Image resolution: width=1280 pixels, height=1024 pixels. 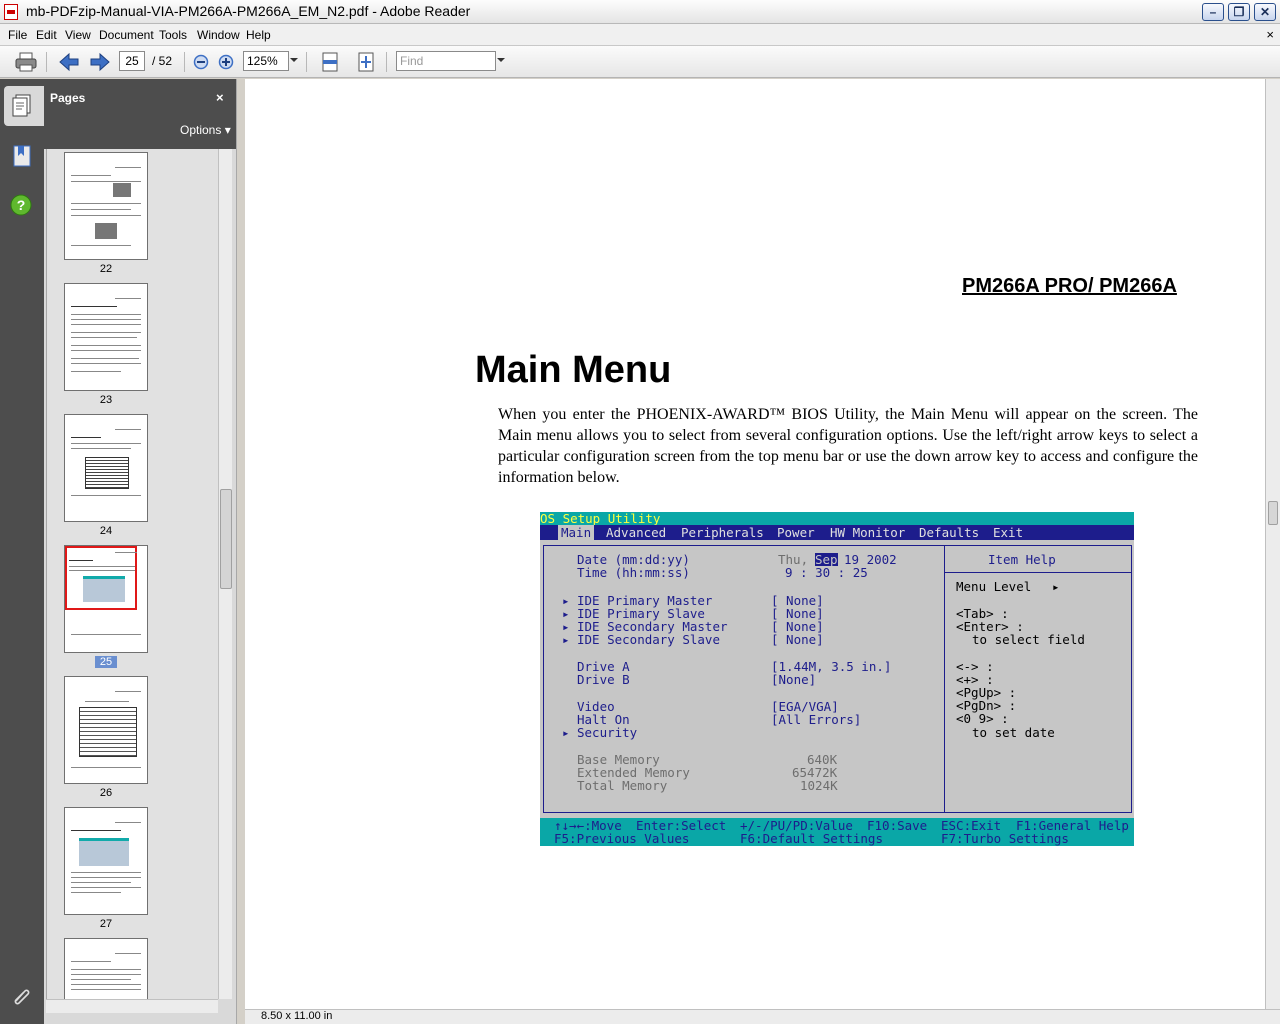 I want to click on find-input, so click(x=446, y=61).